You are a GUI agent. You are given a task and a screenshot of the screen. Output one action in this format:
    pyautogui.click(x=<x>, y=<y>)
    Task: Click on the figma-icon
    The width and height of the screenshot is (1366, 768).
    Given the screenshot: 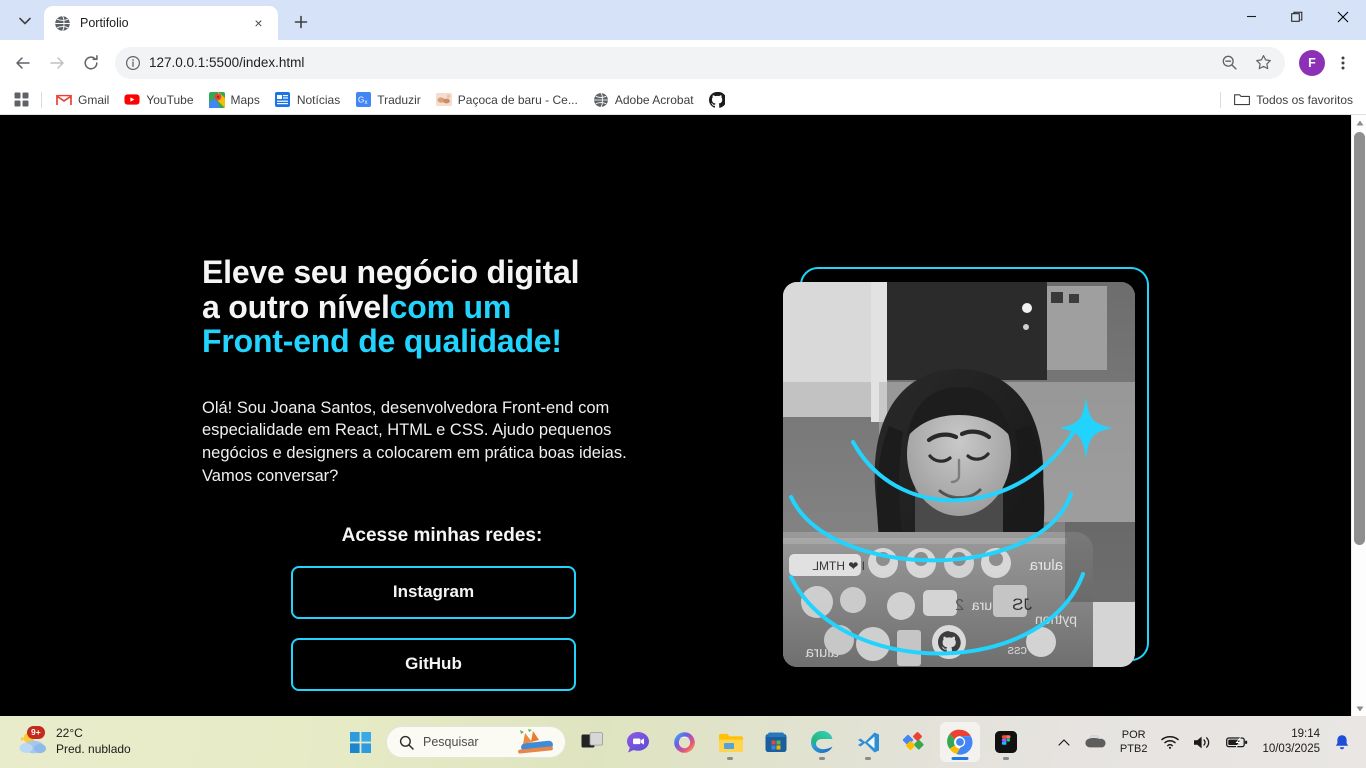 What is the action you would take?
    pyautogui.click(x=1006, y=742)
    